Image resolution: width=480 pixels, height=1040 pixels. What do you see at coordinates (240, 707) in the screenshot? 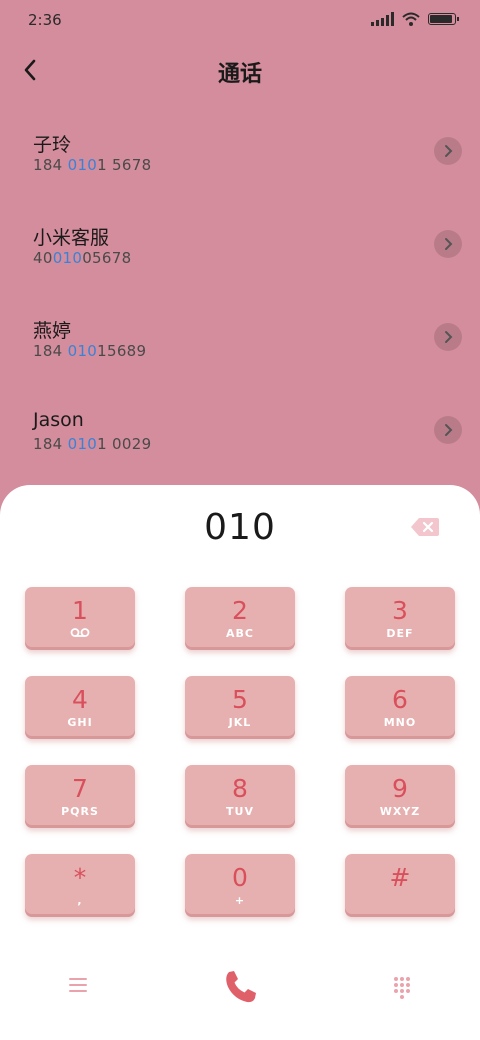
I see `key-5: 5 JKL` at bounding box center [240, 707].